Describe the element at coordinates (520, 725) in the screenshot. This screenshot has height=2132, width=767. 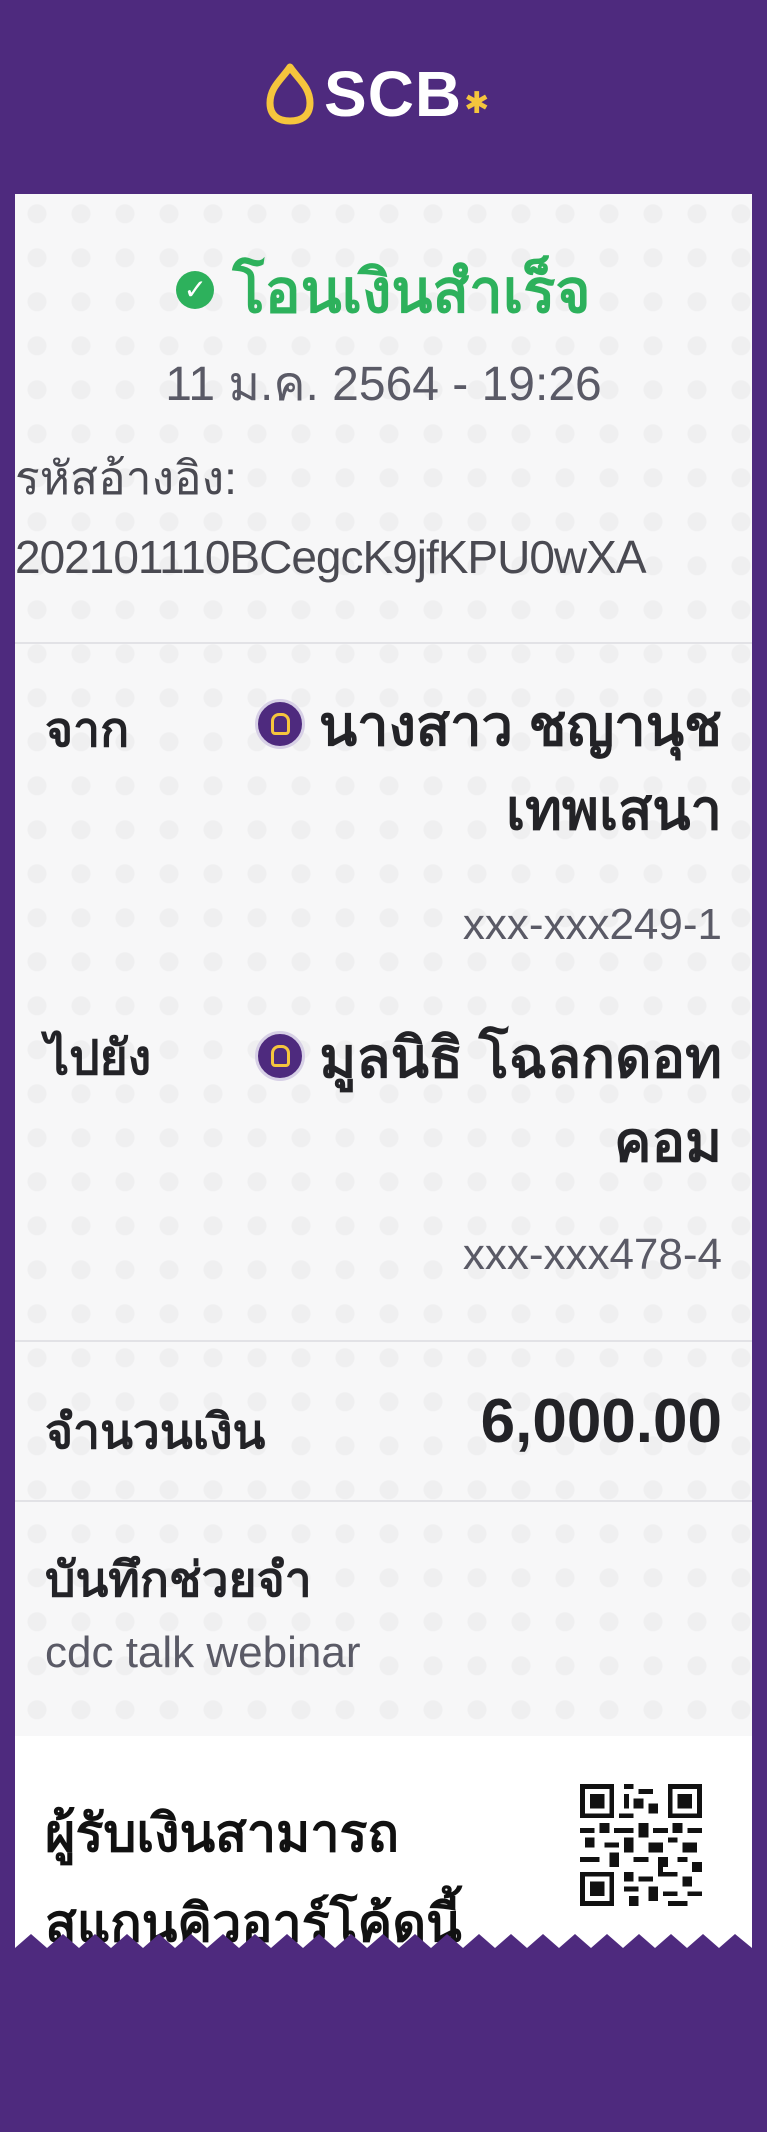
I see `from-name-line1: นางสาว ชญานุช` at that location.